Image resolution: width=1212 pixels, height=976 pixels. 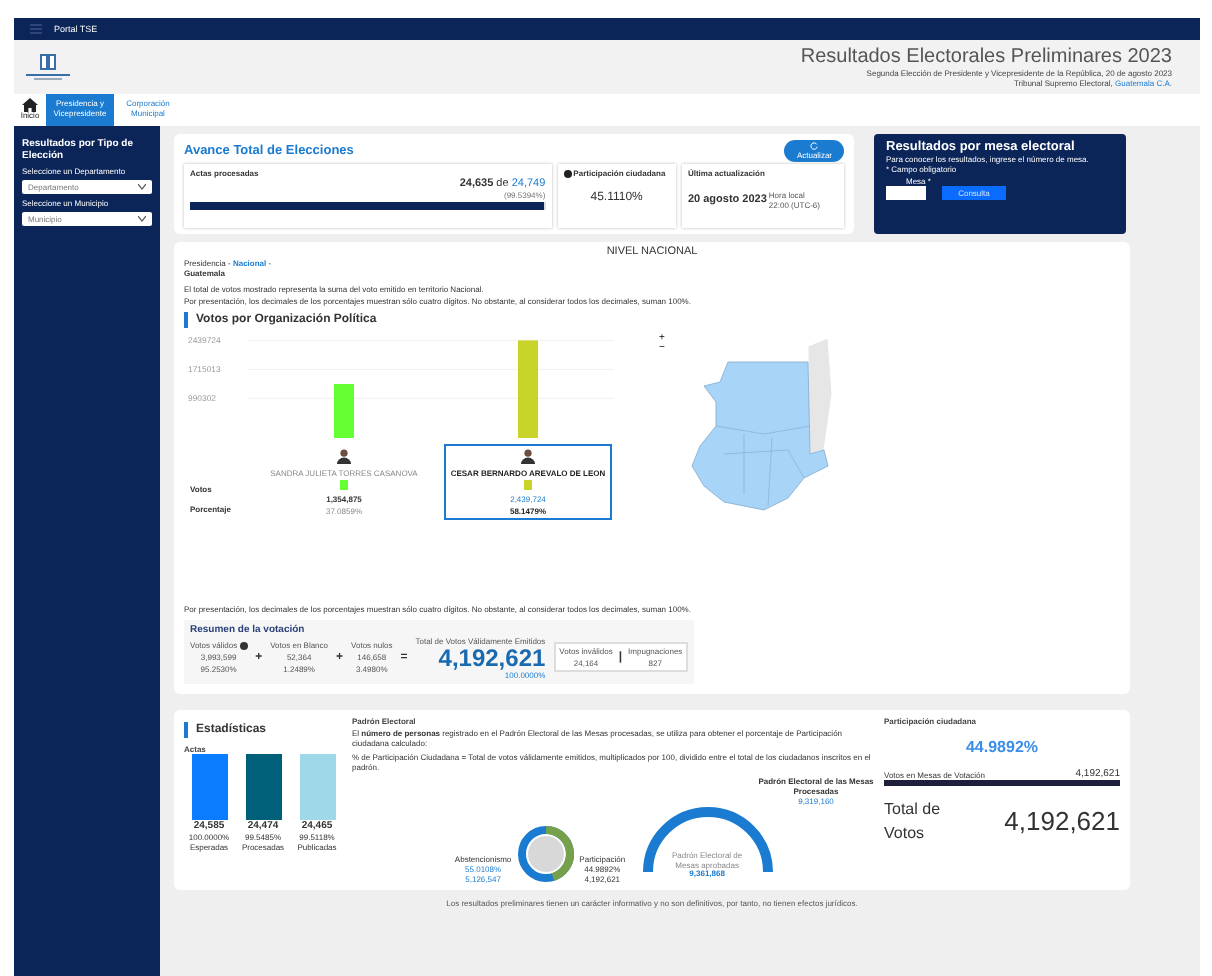 I want to click on donut-chart, so click(x=545, y=853).